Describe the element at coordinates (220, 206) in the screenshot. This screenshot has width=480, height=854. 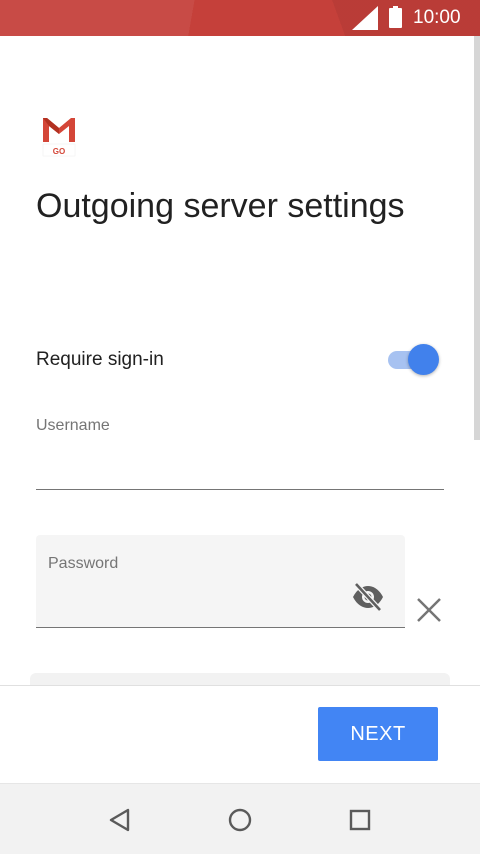
I see `page-title: Outgoing server settings` at that location.